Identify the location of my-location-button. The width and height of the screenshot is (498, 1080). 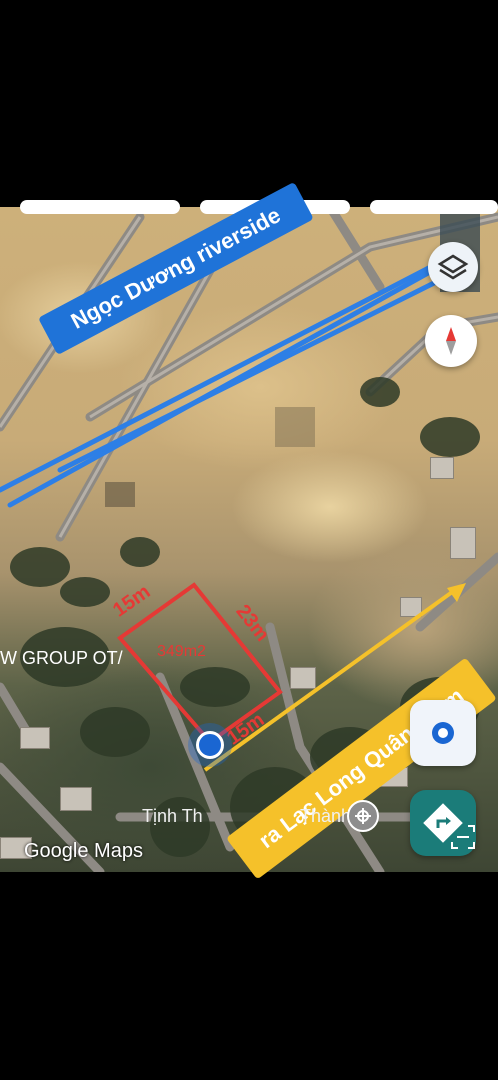
(443, 733).